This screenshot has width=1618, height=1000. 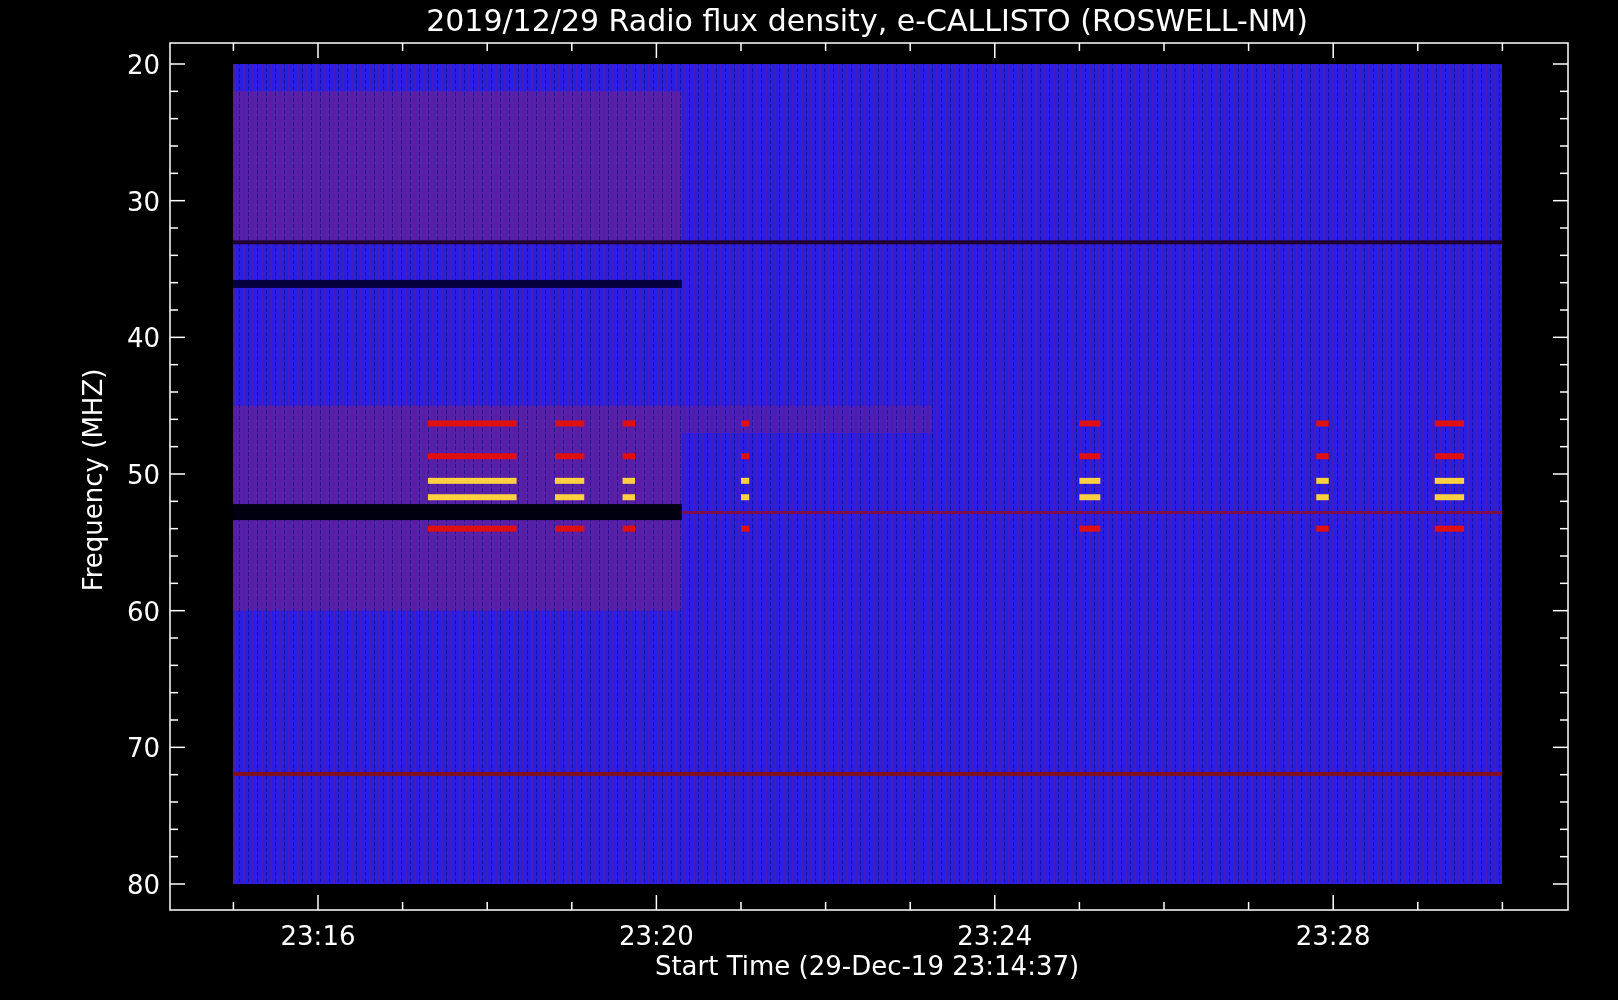 What do you see at coordinates (995, 936) in the screenshot?
I see `x-tick-label: 23:24` at bounding box center [995, 936].